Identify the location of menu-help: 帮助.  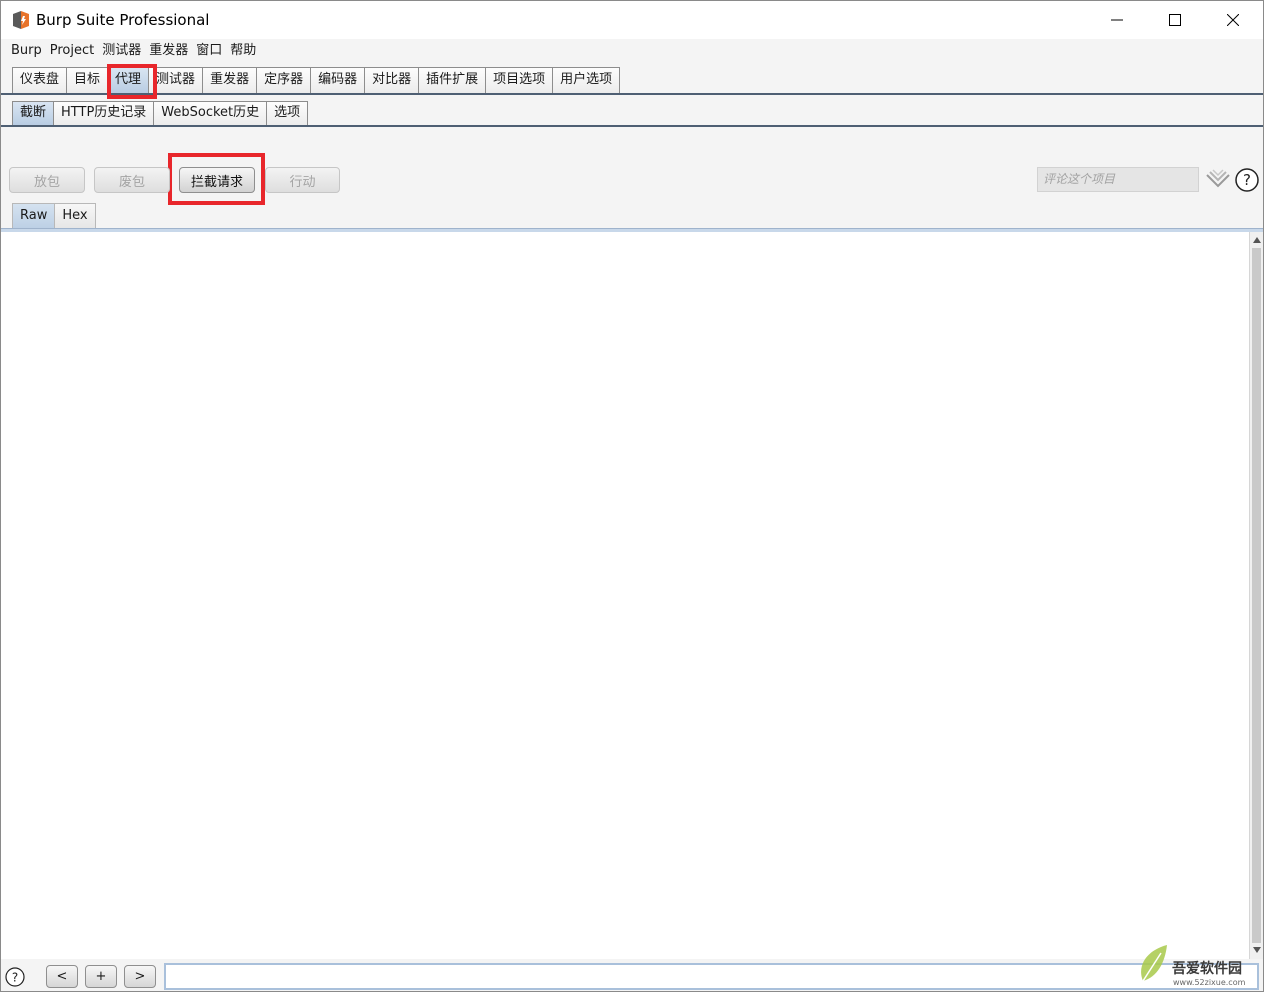
(243, 51).